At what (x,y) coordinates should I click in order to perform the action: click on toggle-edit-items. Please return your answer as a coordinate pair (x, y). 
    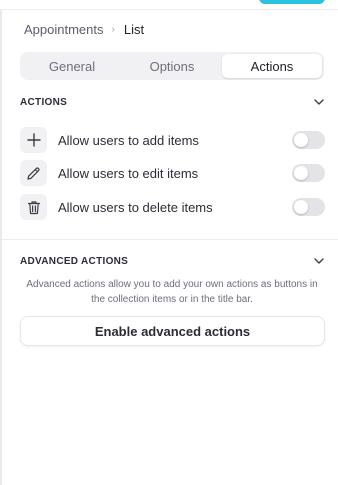
    Looking at the image, I should click on (308, 173).